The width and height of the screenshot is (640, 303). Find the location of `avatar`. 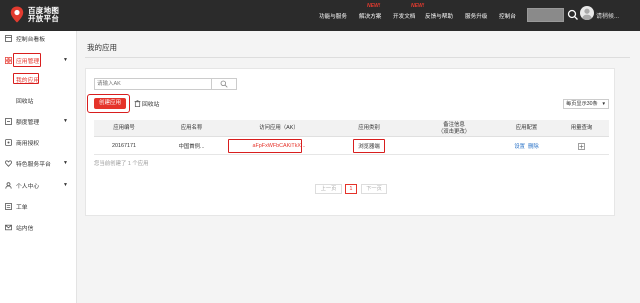

avatar is located at coordinates (587, 13).